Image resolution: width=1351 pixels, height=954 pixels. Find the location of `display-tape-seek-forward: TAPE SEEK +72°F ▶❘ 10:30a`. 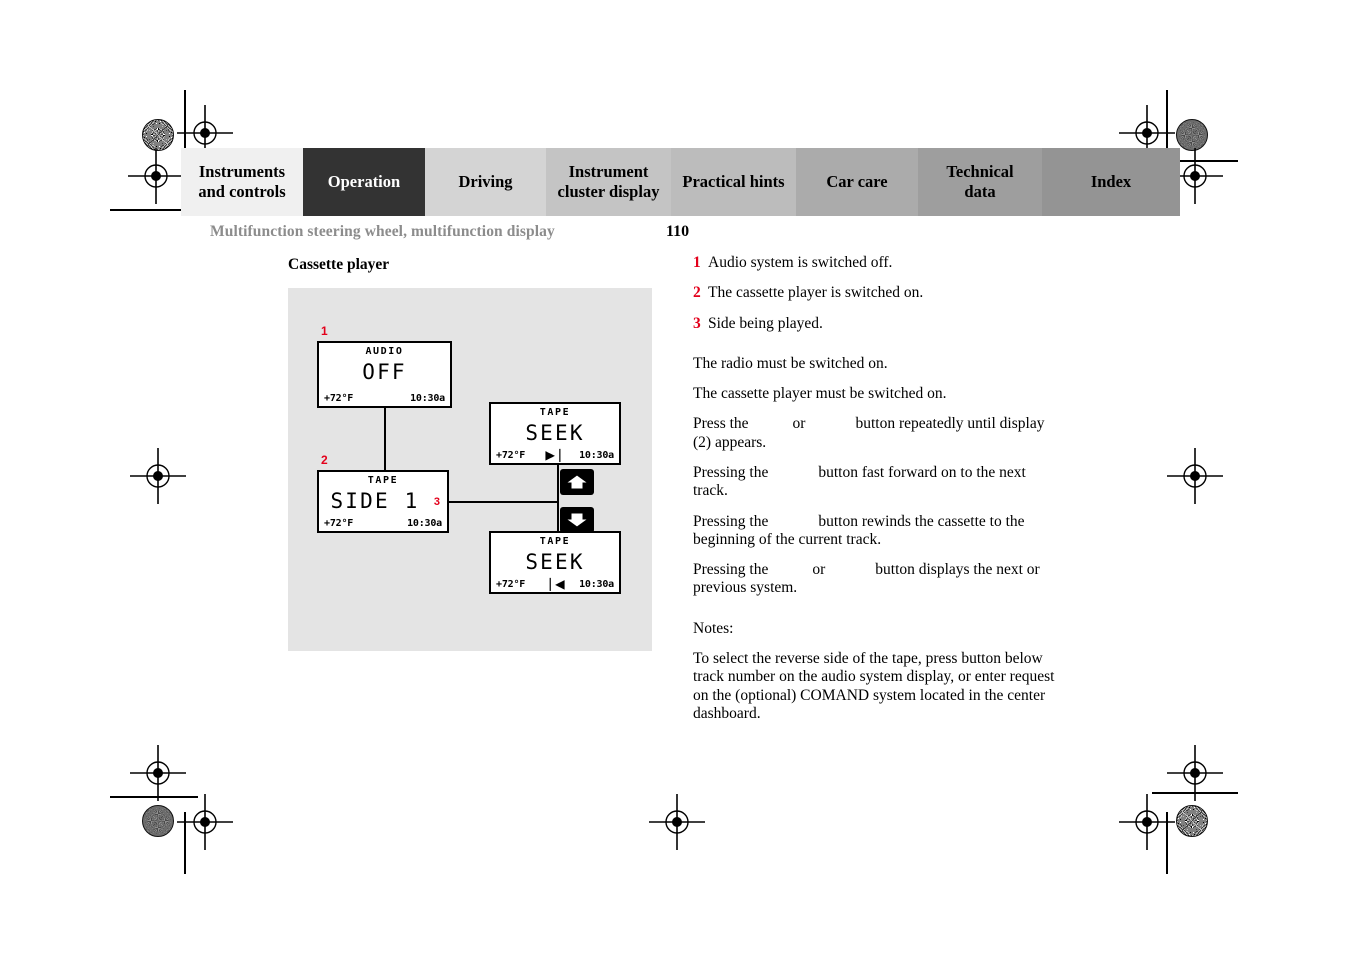

display-tape-seek-forward: TAPE SEEK +72°F ▶❘ 10:30a is located at coordinates (555, 433).